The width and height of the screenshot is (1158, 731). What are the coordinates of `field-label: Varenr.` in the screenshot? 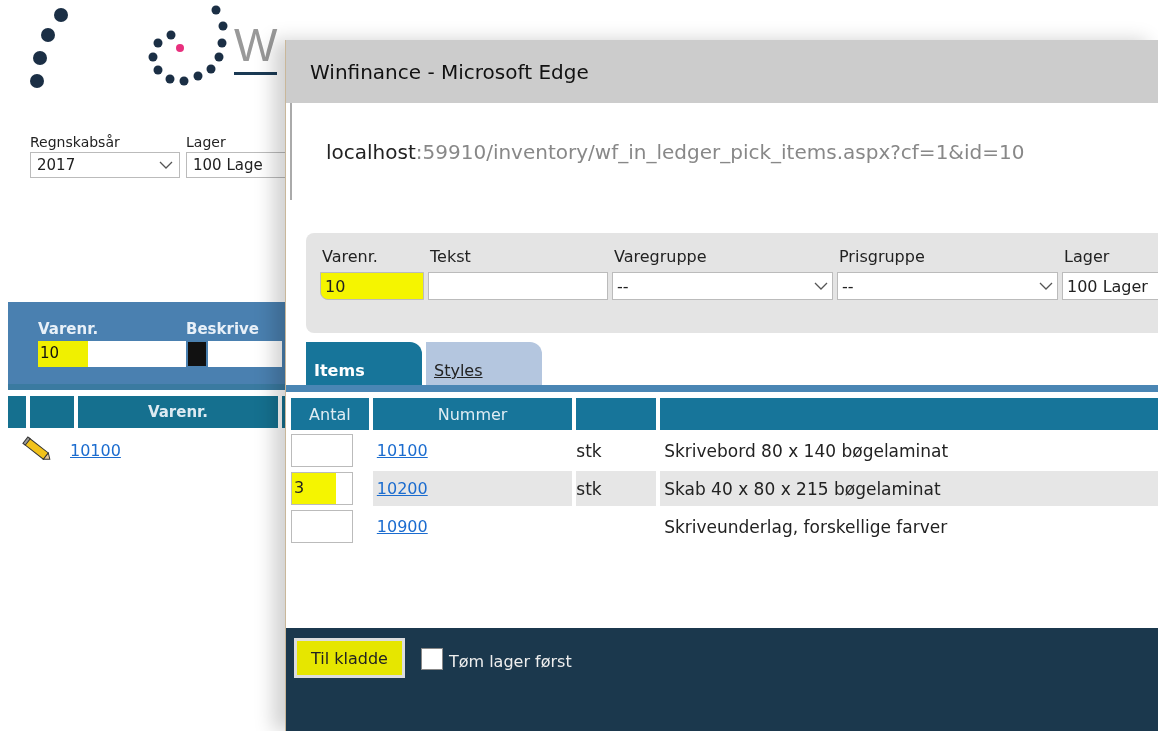 It's located at (69, 329).